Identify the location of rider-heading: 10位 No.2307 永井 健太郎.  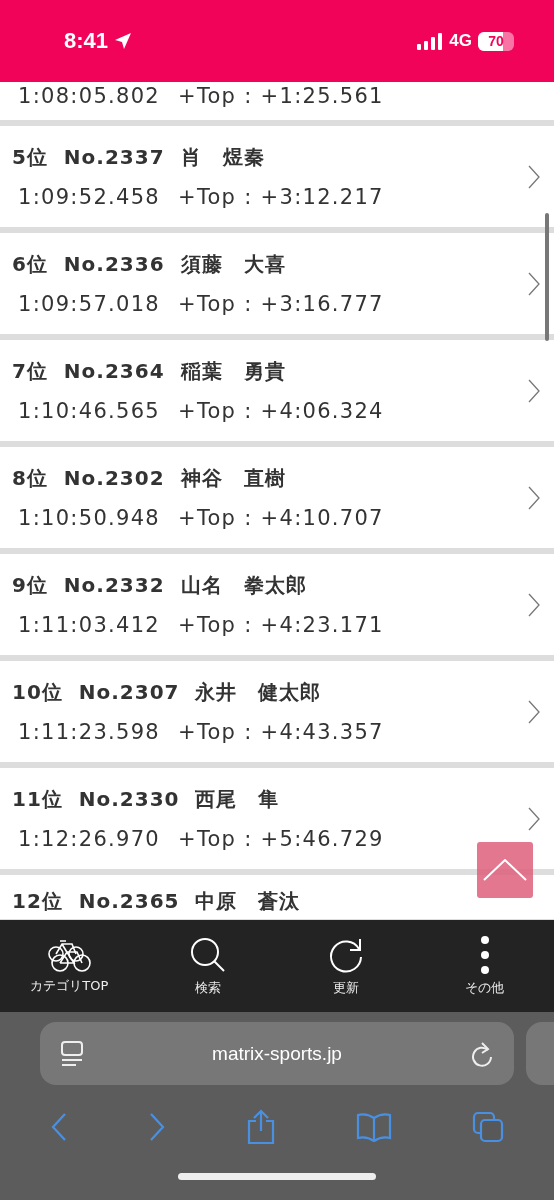
(167, 692).